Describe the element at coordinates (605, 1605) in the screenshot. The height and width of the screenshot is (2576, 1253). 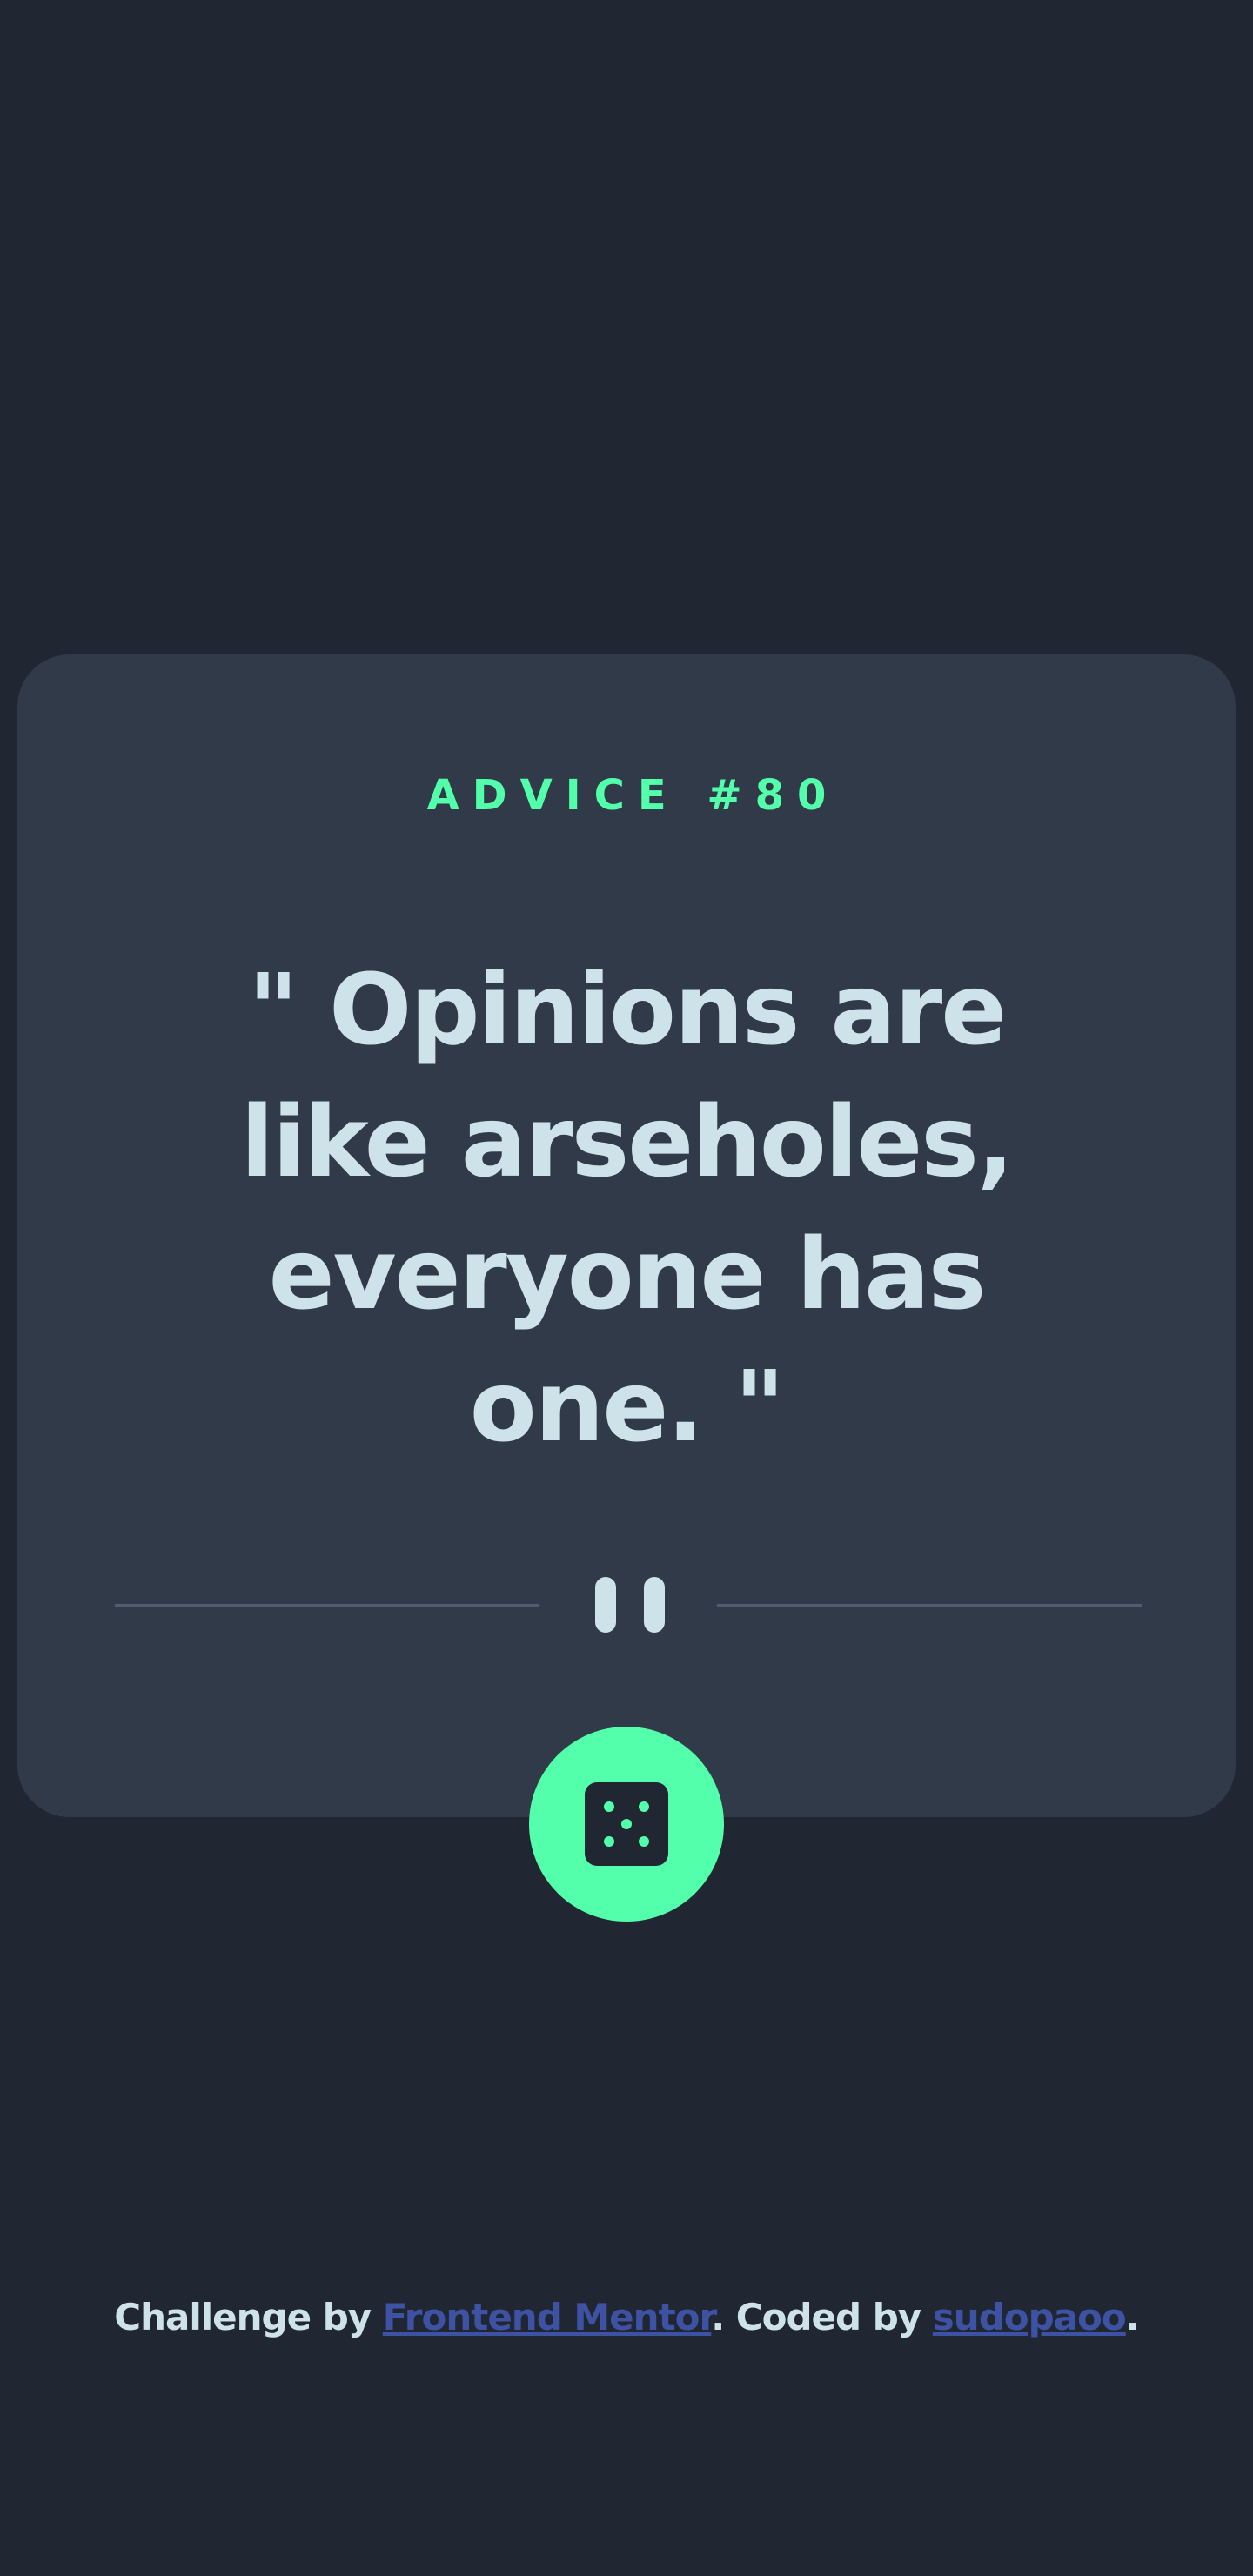
I see `pause-bar-left` at that location.